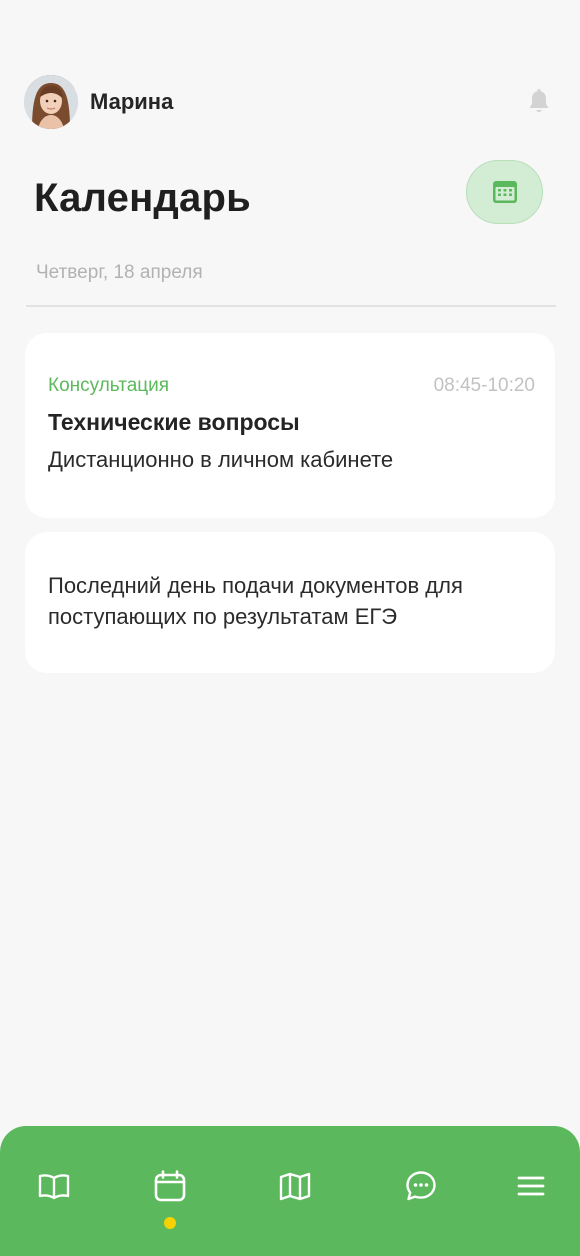 This screenshot has height=1256, width=580. I want to click on calendar-icon, so click(170, 1186).